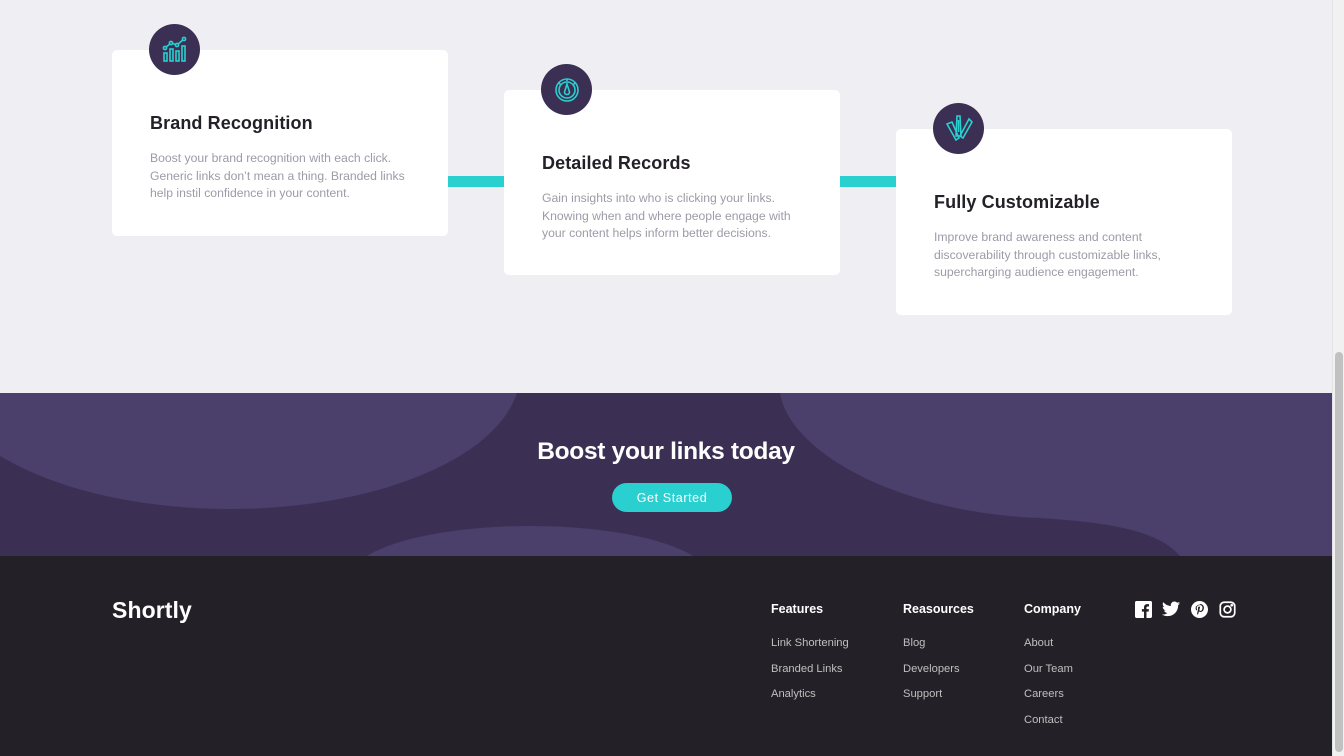 The width and height of the screenshot is (1344, 756). I want to click on instagram-icon, so click(1227, 609).